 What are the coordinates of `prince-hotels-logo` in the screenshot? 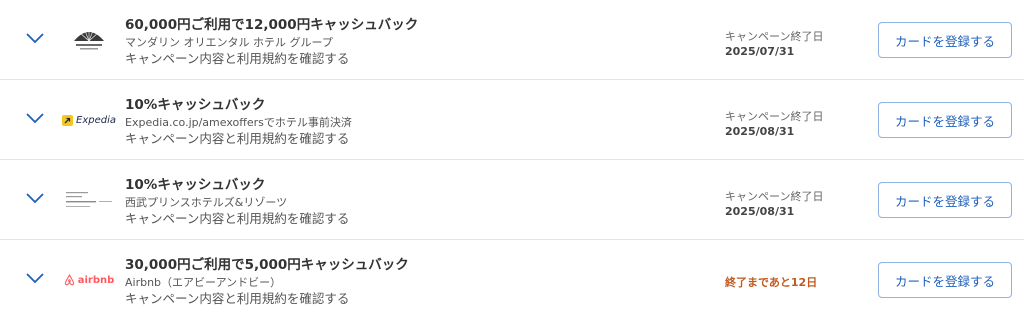 It's located at (89, 200).